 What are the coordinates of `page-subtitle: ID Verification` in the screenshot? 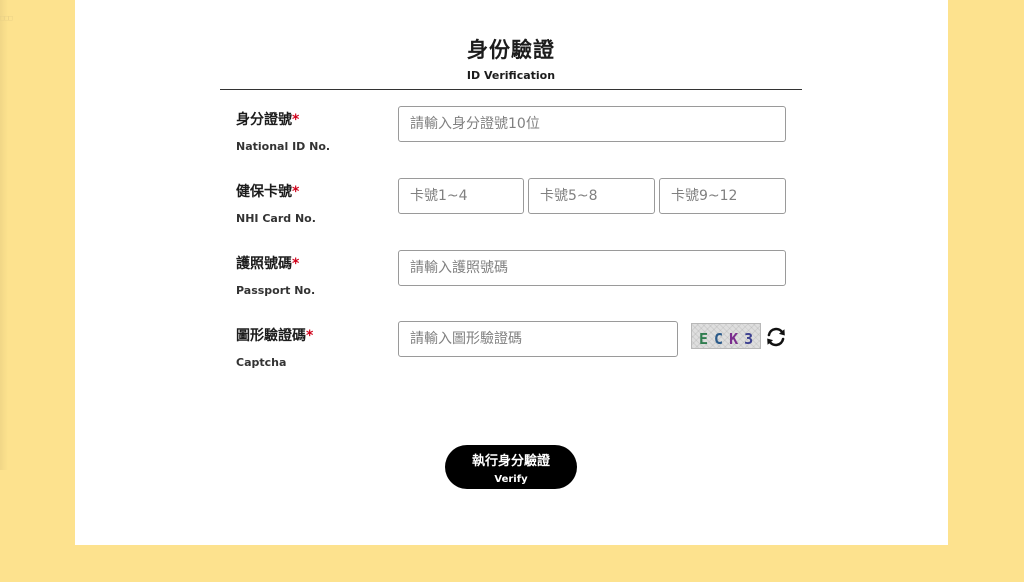 It's located at (511, 75).